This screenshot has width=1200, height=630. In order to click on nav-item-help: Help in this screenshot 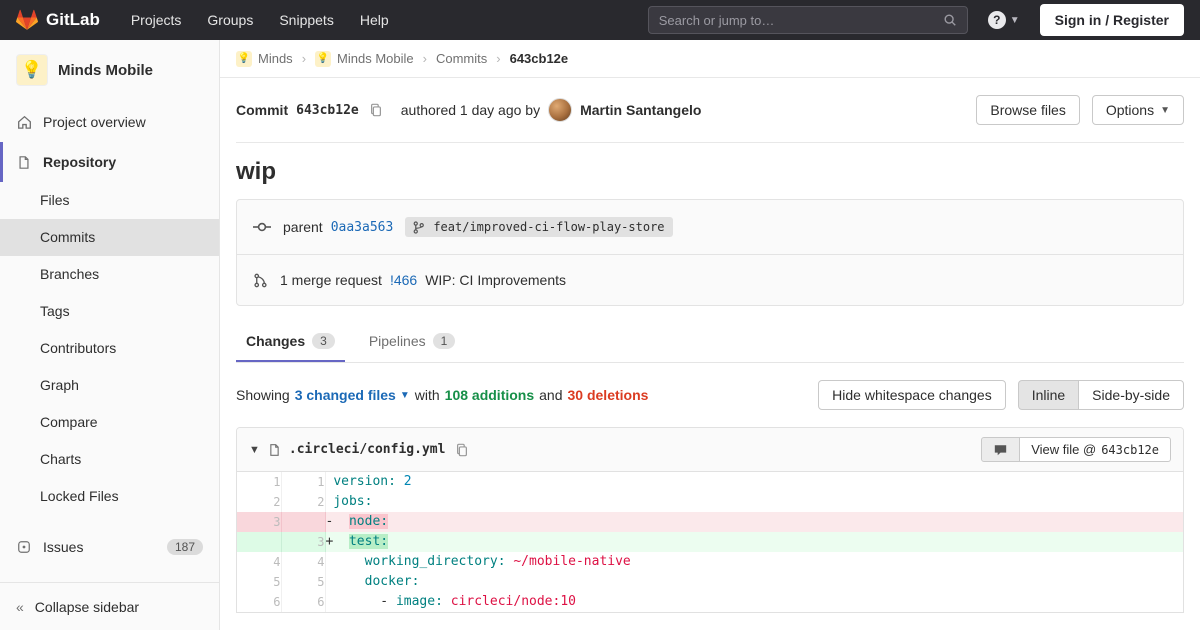, I will do `click(374, 20)`.